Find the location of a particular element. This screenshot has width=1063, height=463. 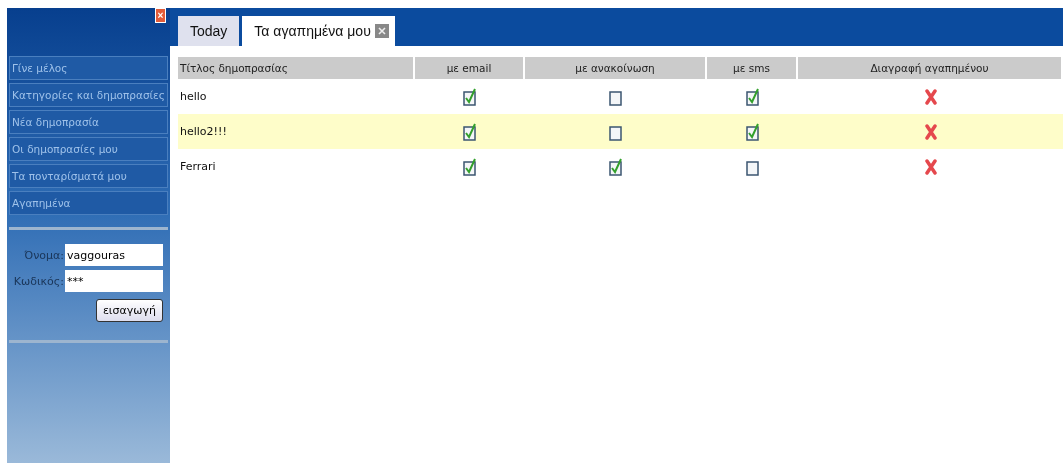

column-header: Τίτλος δημοπρασίας is located at coordinates (296, 68).